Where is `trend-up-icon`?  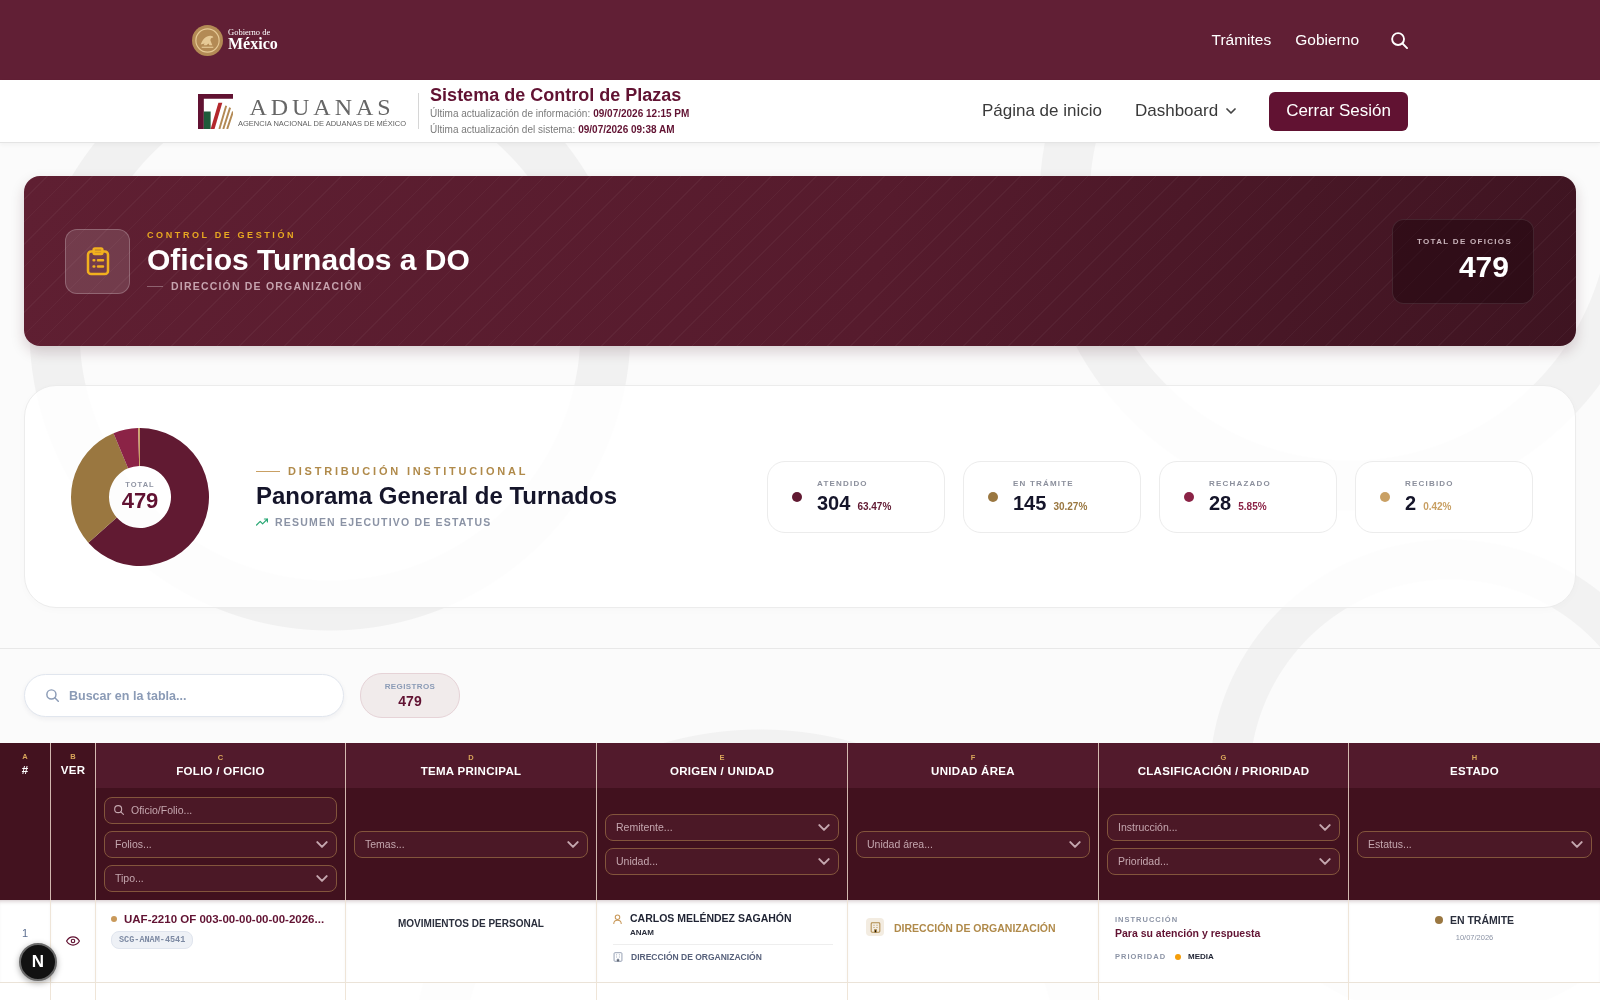
trend-up-icon is located at coordinates (262, 522).